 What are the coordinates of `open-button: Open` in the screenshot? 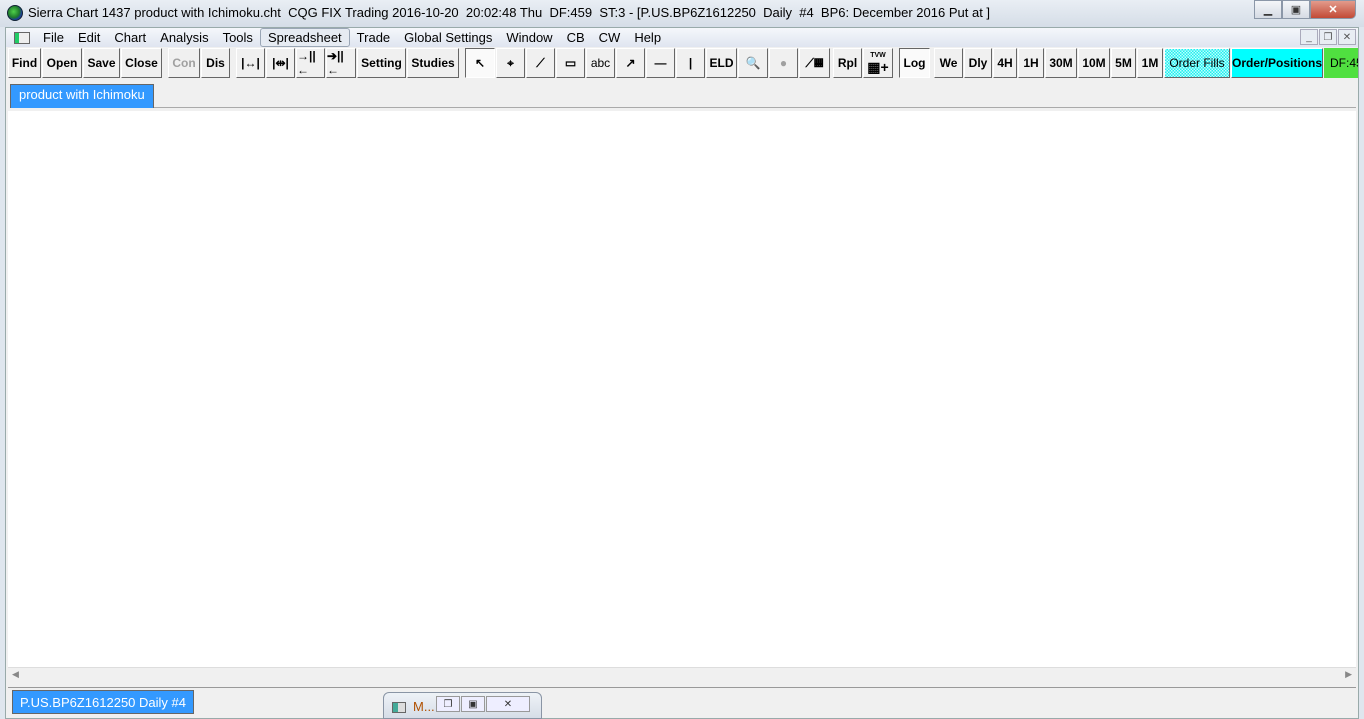 It's located at (62, 63).